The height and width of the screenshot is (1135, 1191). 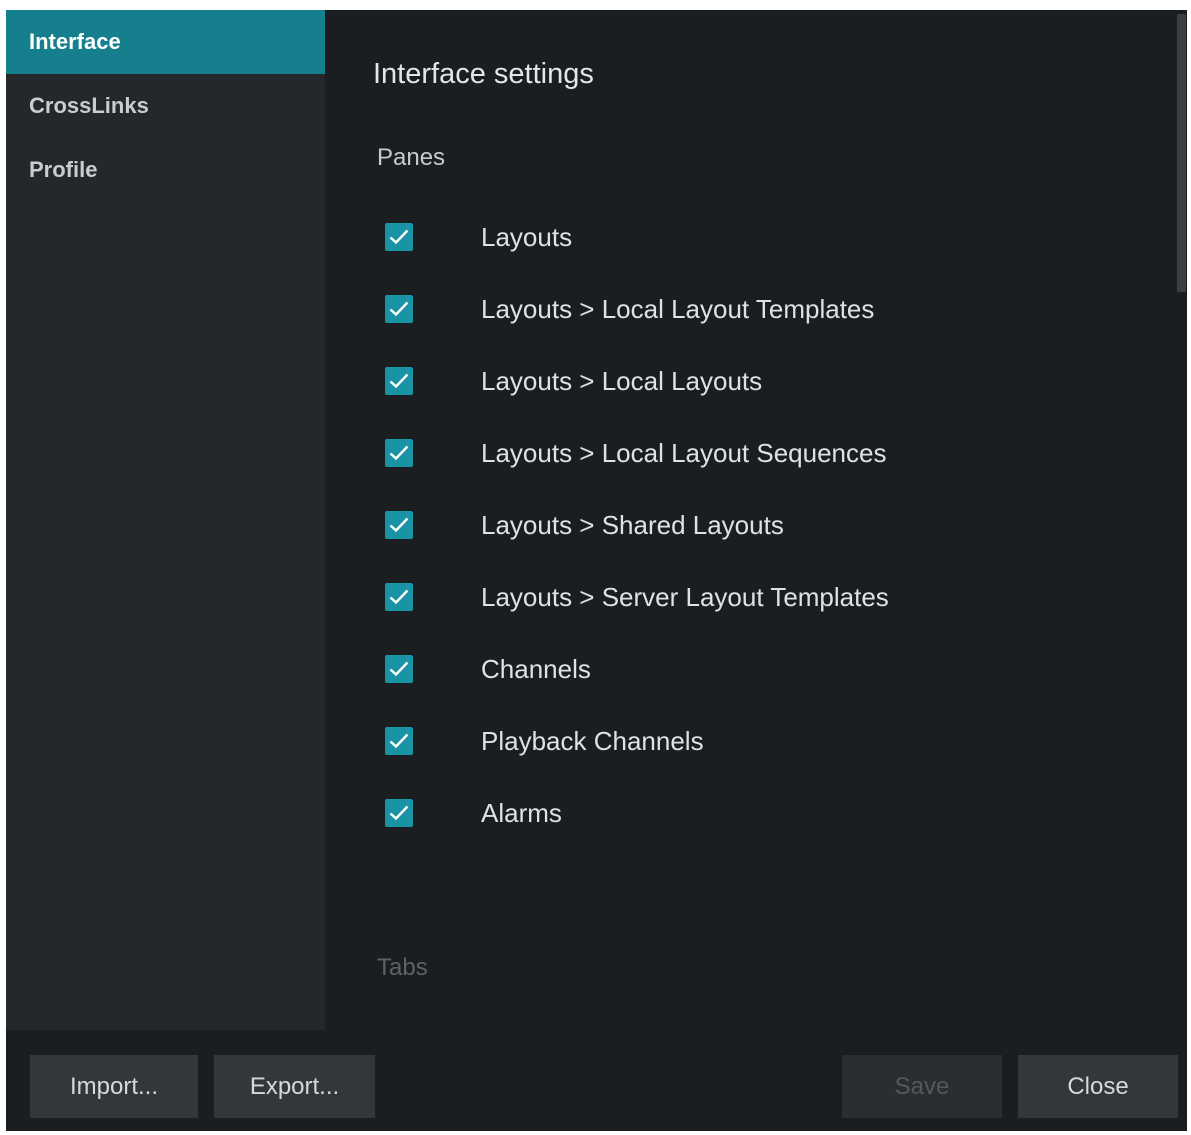 I want to click on pane-option-shared-layouts: Layouts > Shared Layouts, so click(x=745, y=525).